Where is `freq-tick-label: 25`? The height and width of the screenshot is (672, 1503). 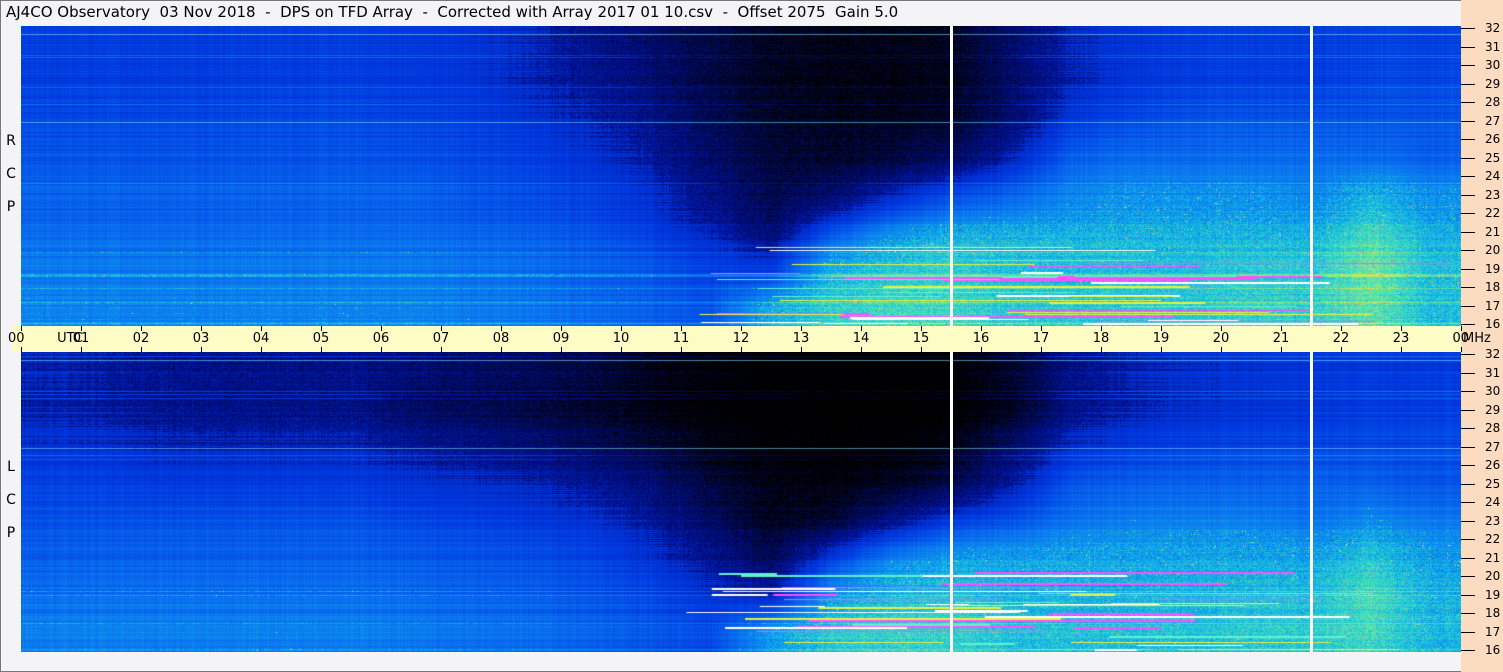
freq-tick-label: 25 is located at coordinates (1493, 157).